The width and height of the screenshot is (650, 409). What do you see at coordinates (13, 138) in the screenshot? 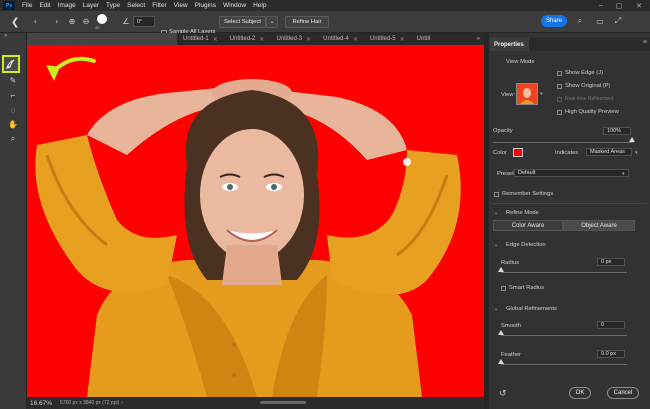
I see `zoom-tool-icon: ⌕` at bounding box center [13, 138].